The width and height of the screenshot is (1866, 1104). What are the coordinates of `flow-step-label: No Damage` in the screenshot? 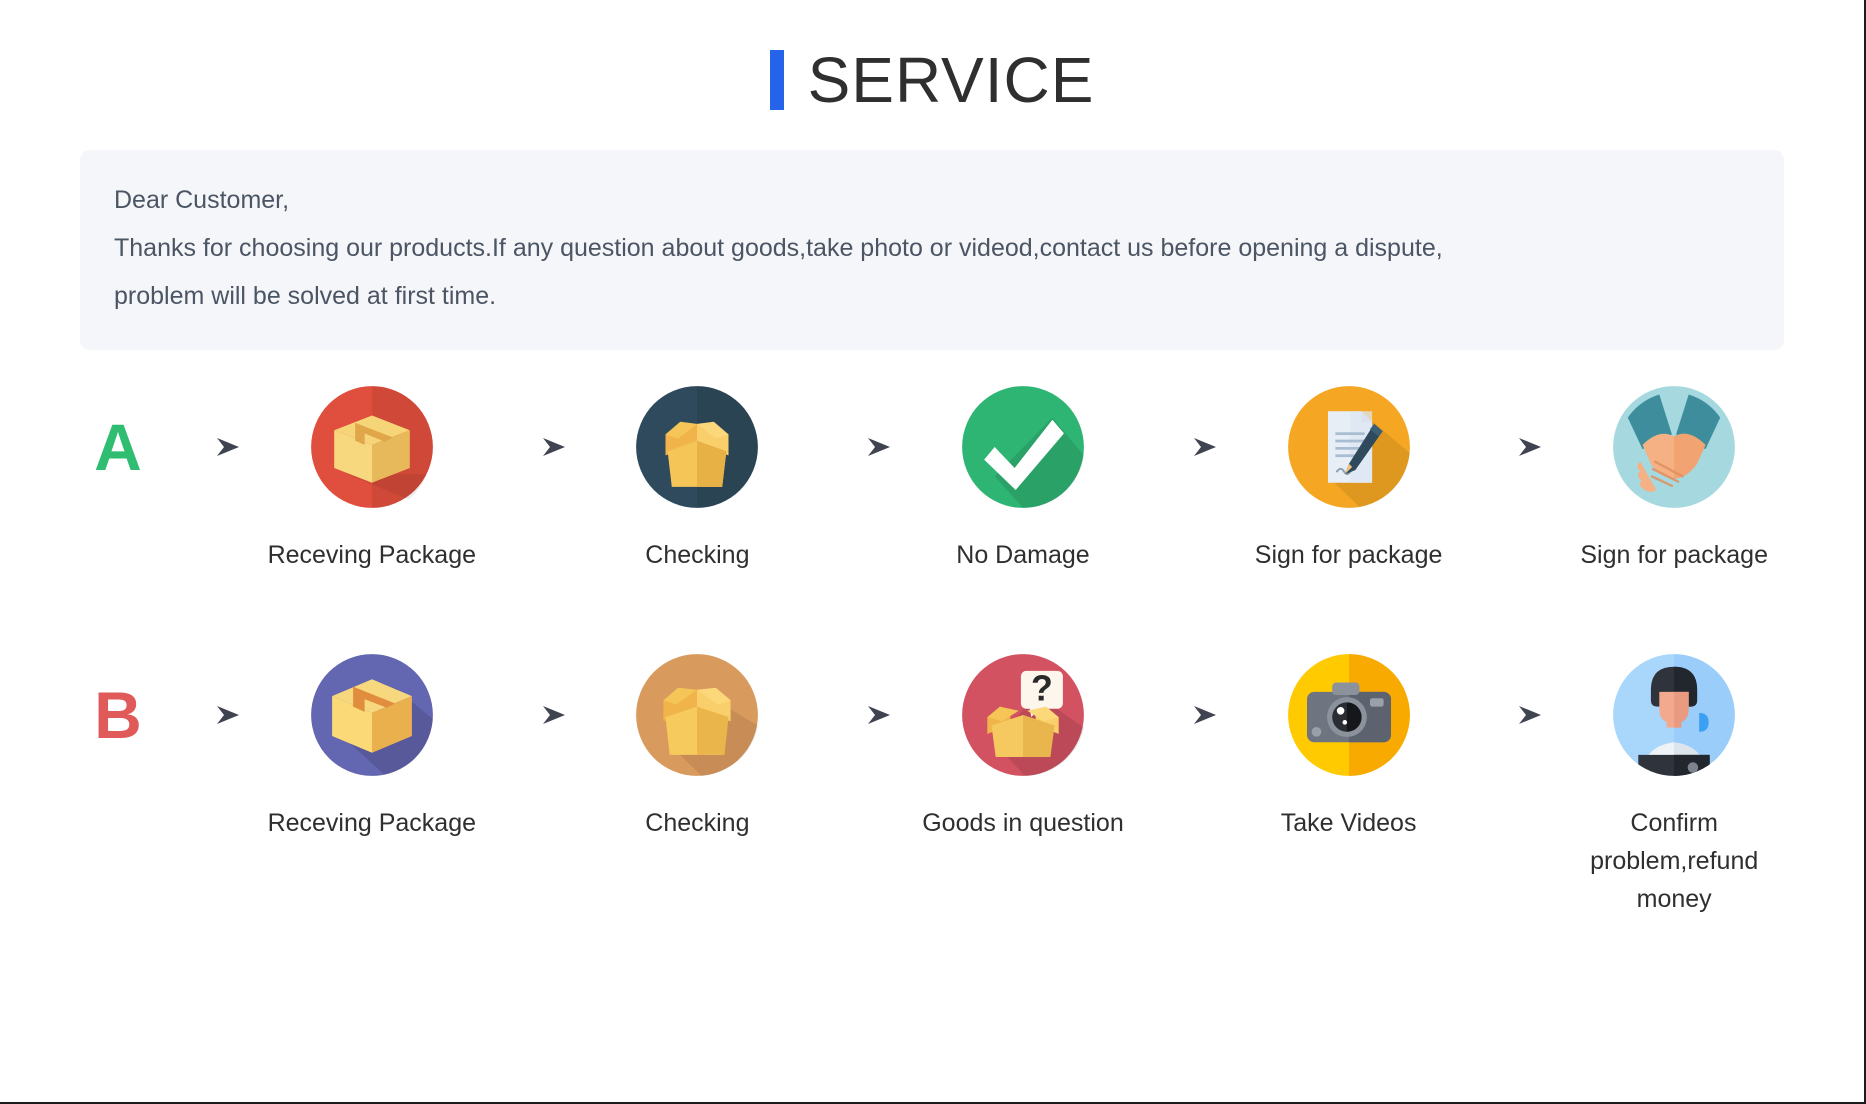 It's located at (1023, 555).